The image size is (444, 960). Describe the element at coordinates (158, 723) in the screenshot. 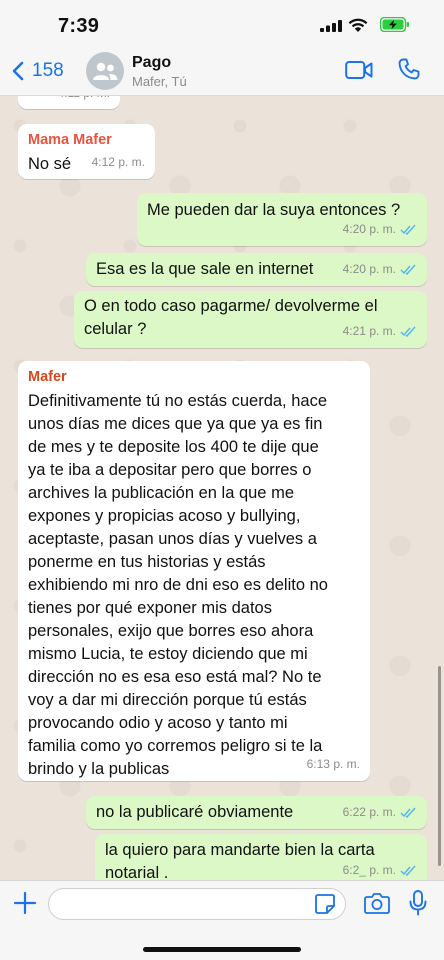

I see `message-text-line: provocando odio y acoso y tanto mi` at that location.